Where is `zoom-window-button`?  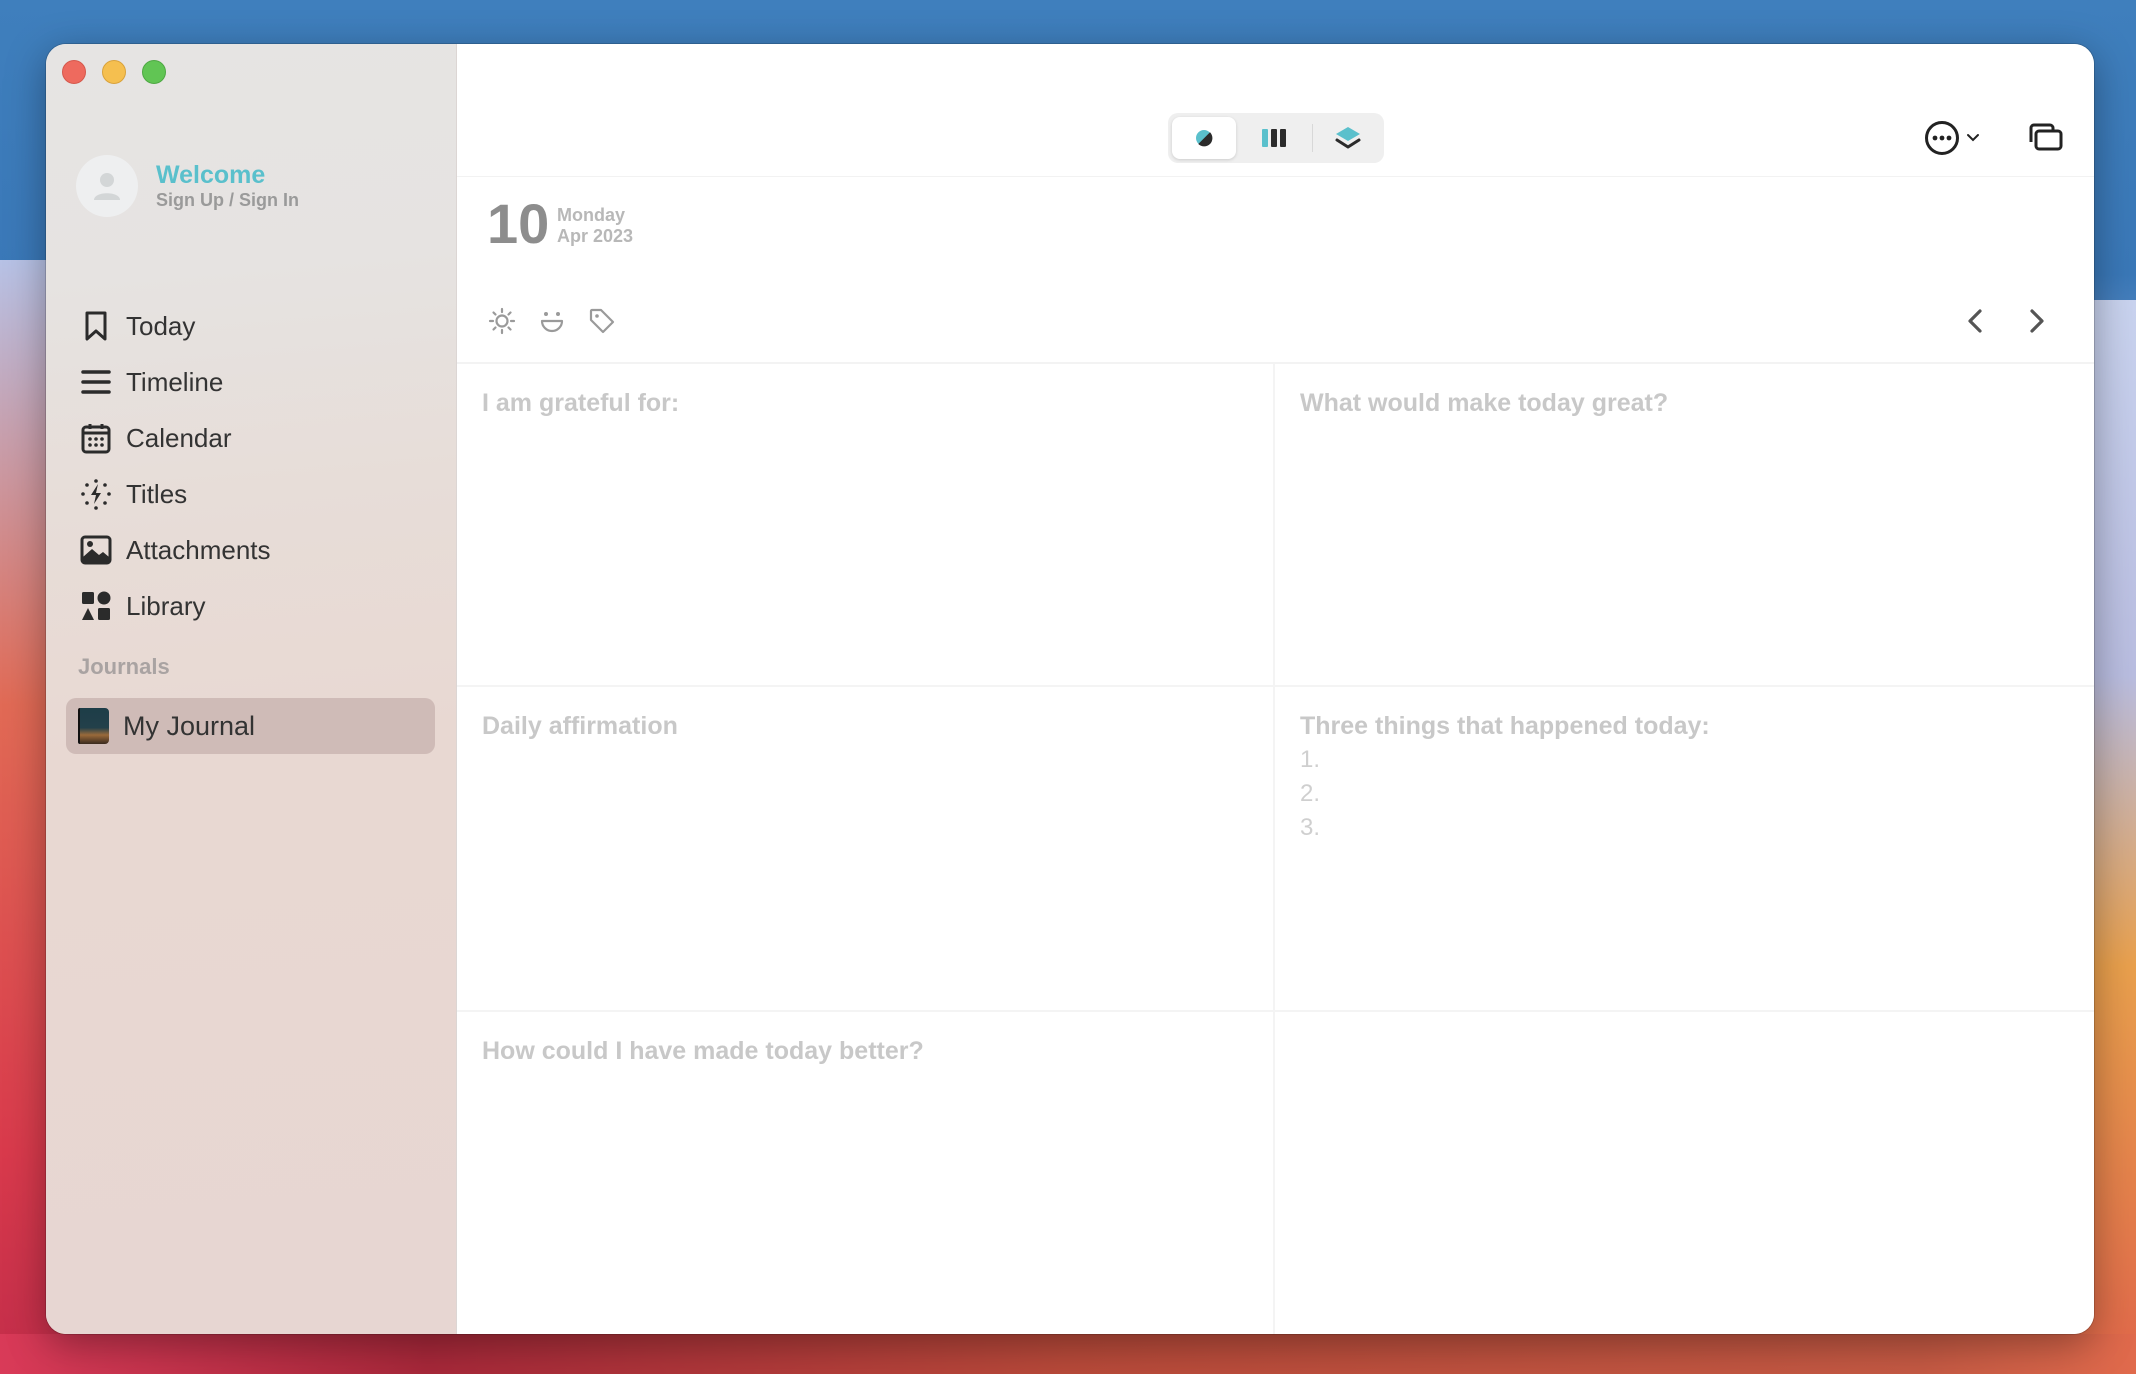
zoom-window-button is located at coordinates (154, 72).